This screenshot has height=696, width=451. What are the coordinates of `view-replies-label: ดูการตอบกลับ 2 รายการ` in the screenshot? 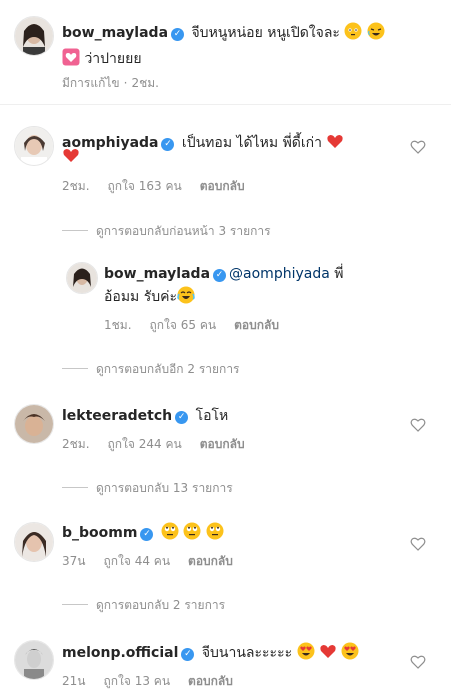 It's located at (161, 605).